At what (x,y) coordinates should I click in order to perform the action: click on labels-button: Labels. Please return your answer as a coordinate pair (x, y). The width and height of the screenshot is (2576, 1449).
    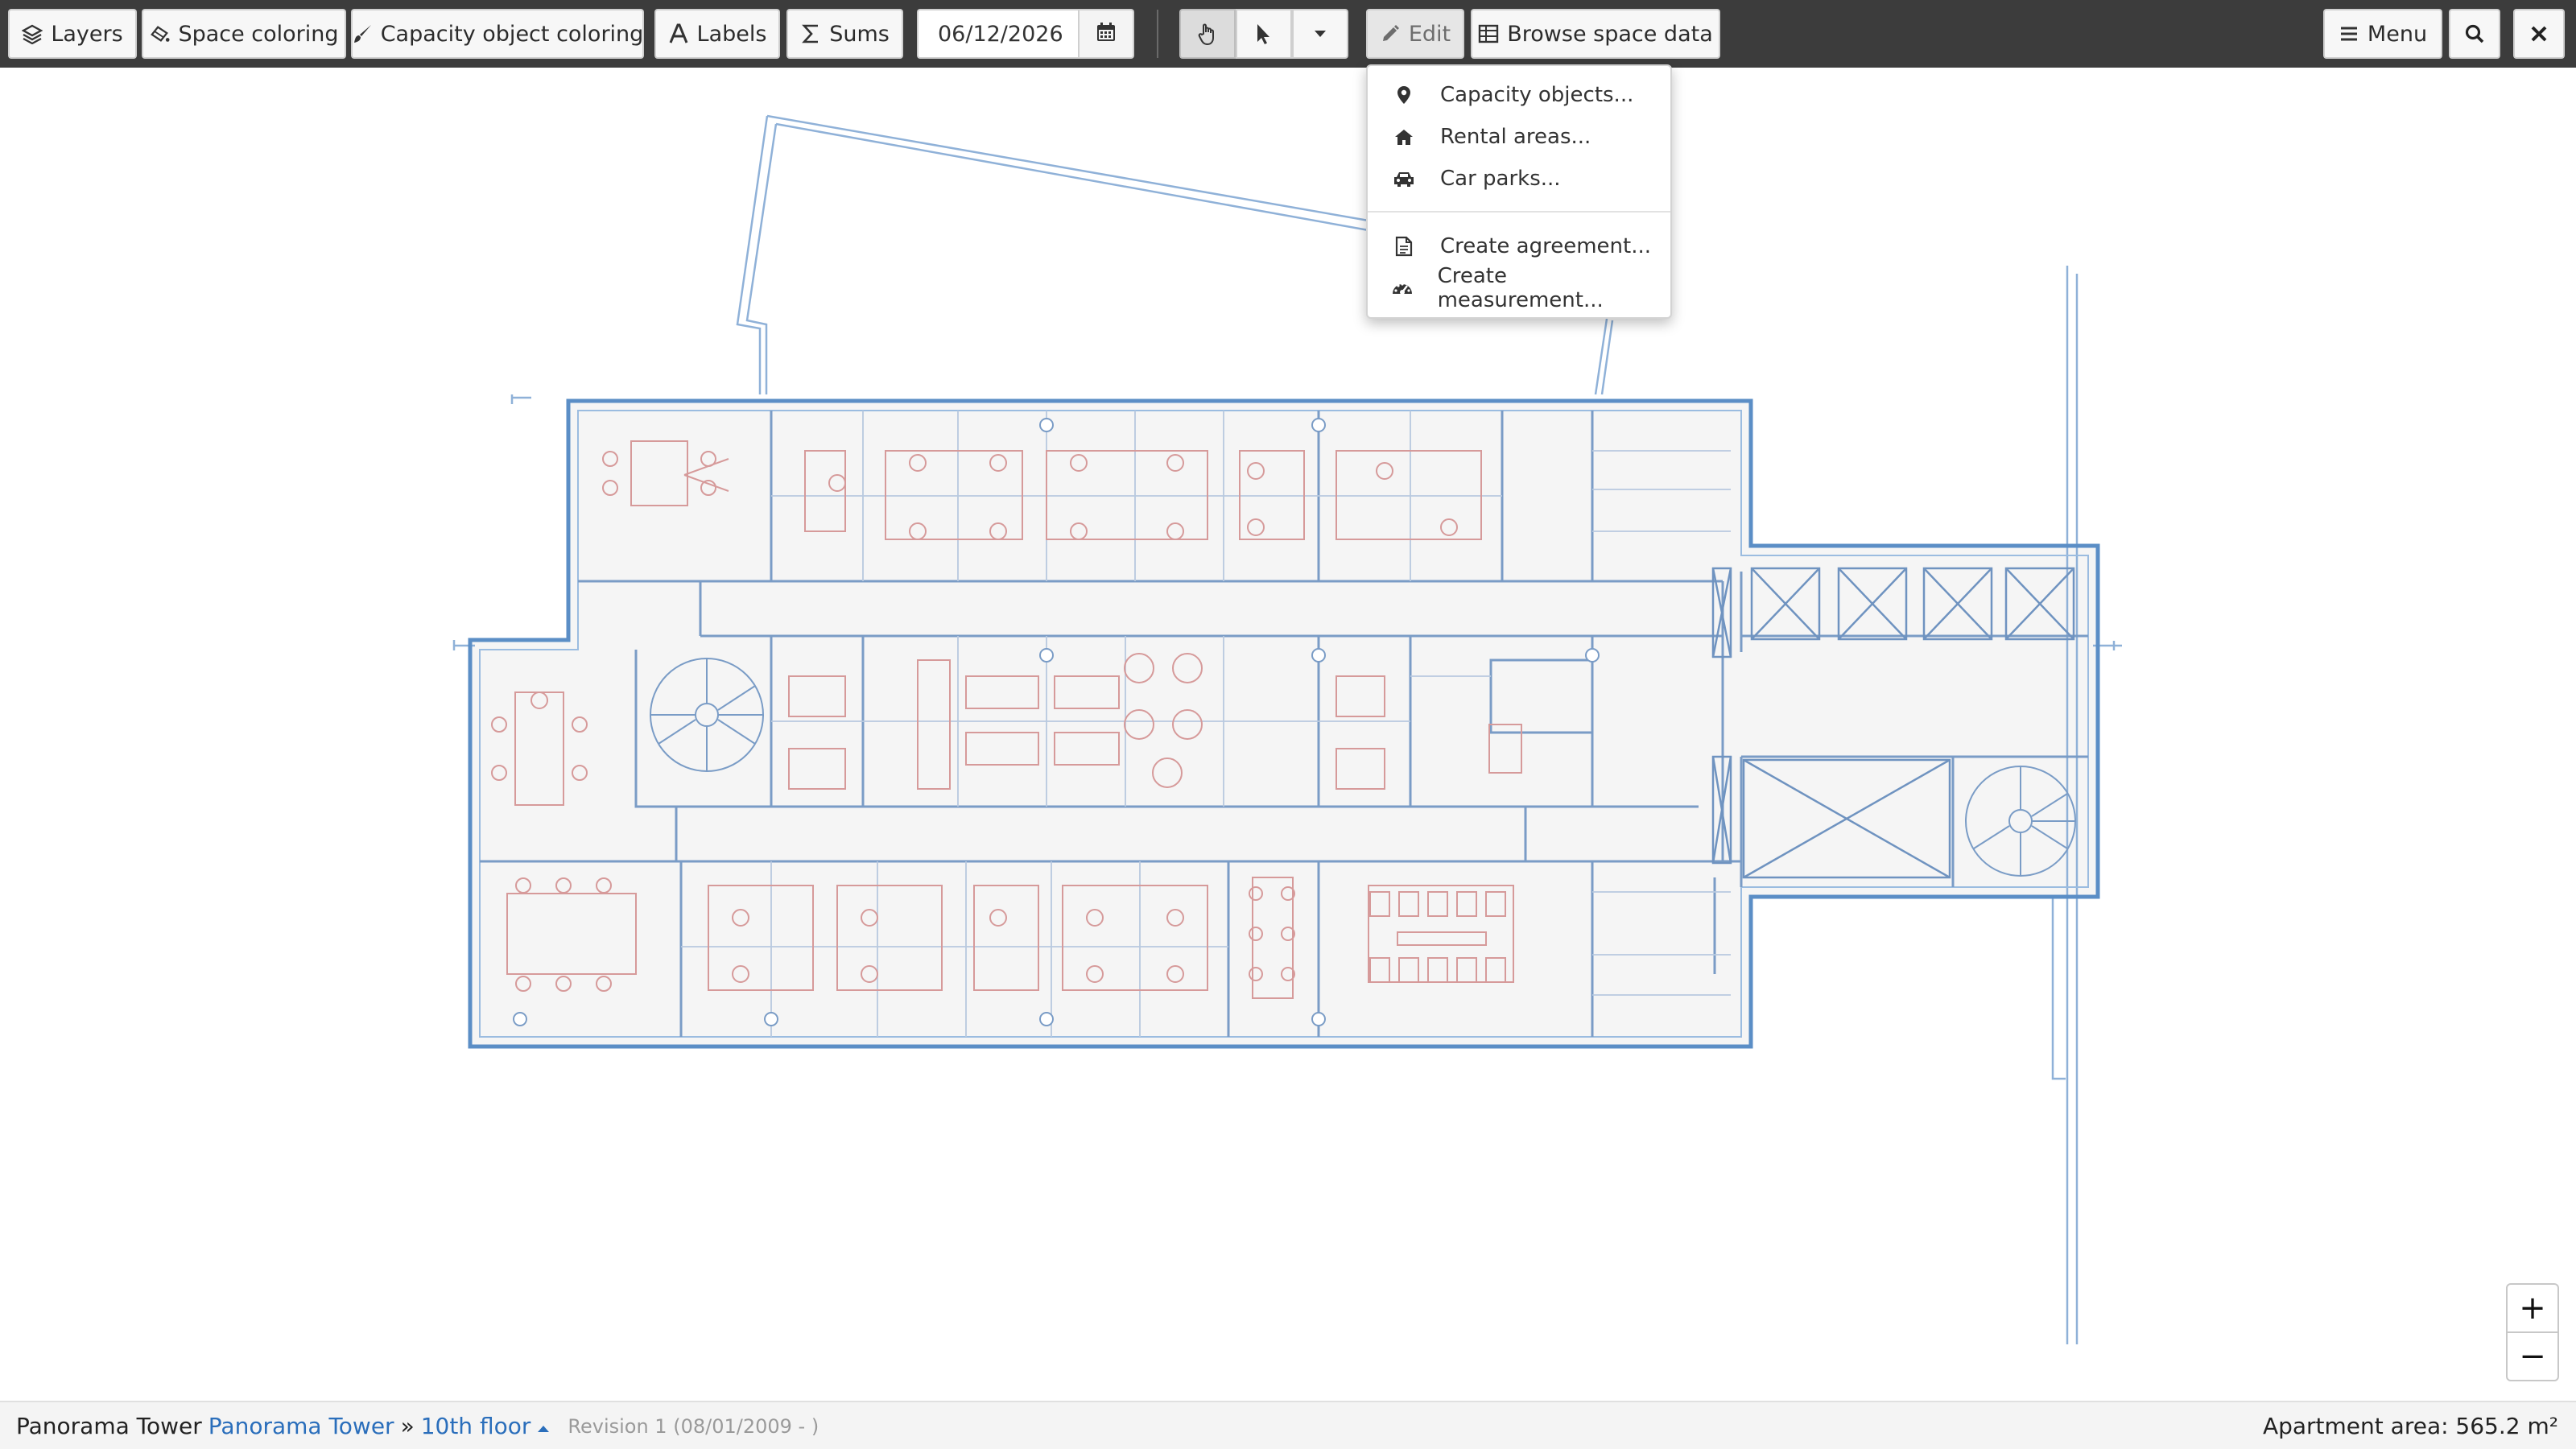
    Looking at the image, I should click on (717, 34).